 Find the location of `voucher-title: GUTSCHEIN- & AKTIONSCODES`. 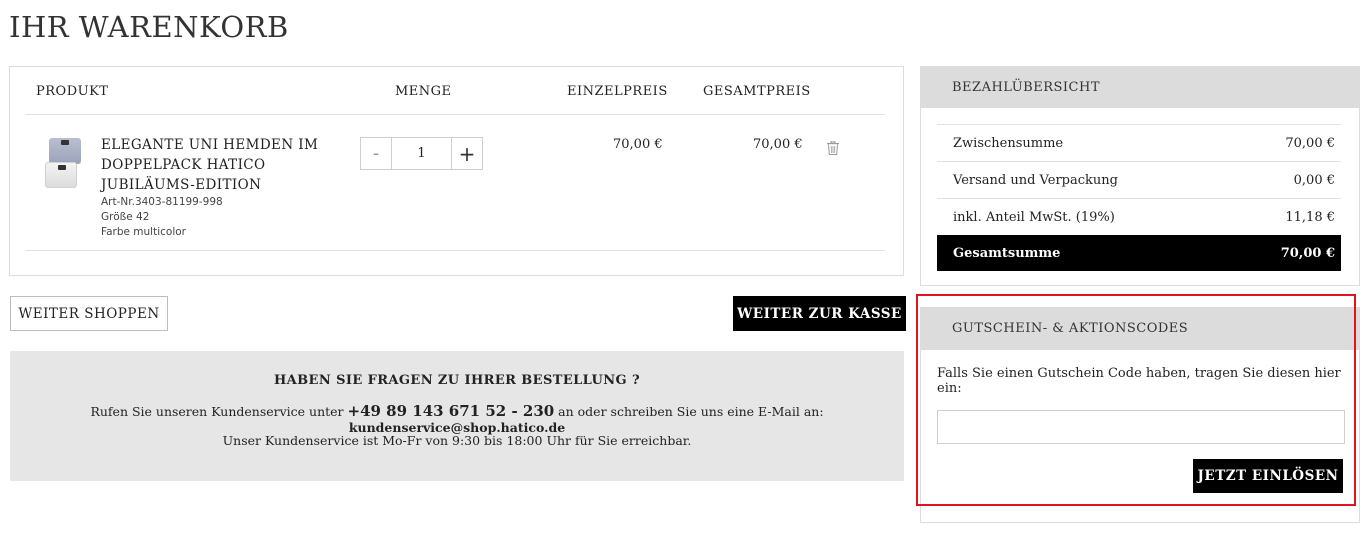

voucher-title: GUTSCHEIN- & AKTIONSCODES is located at coordinates (1140, 329).